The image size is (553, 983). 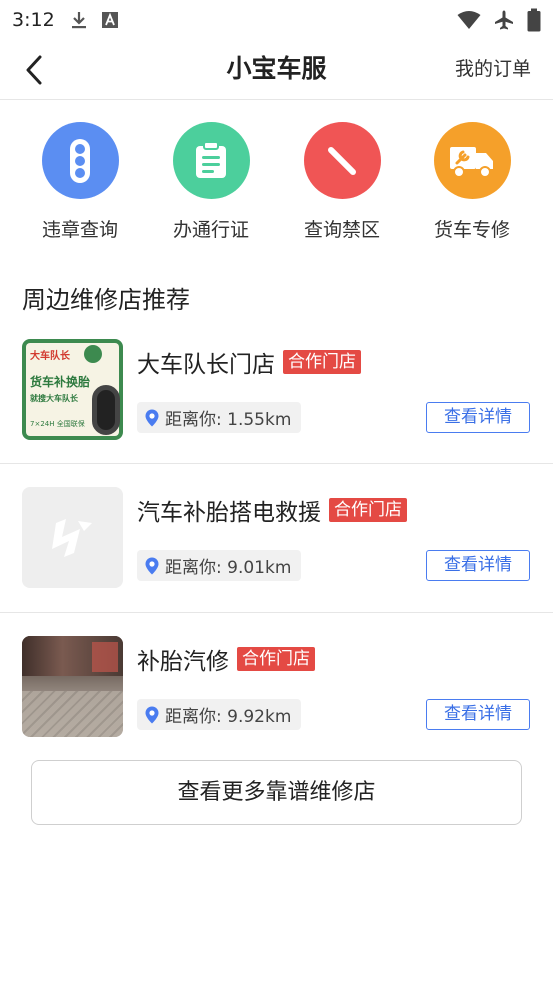 I want to click on placeholder-logo-icon, so click(x=72, y=538).